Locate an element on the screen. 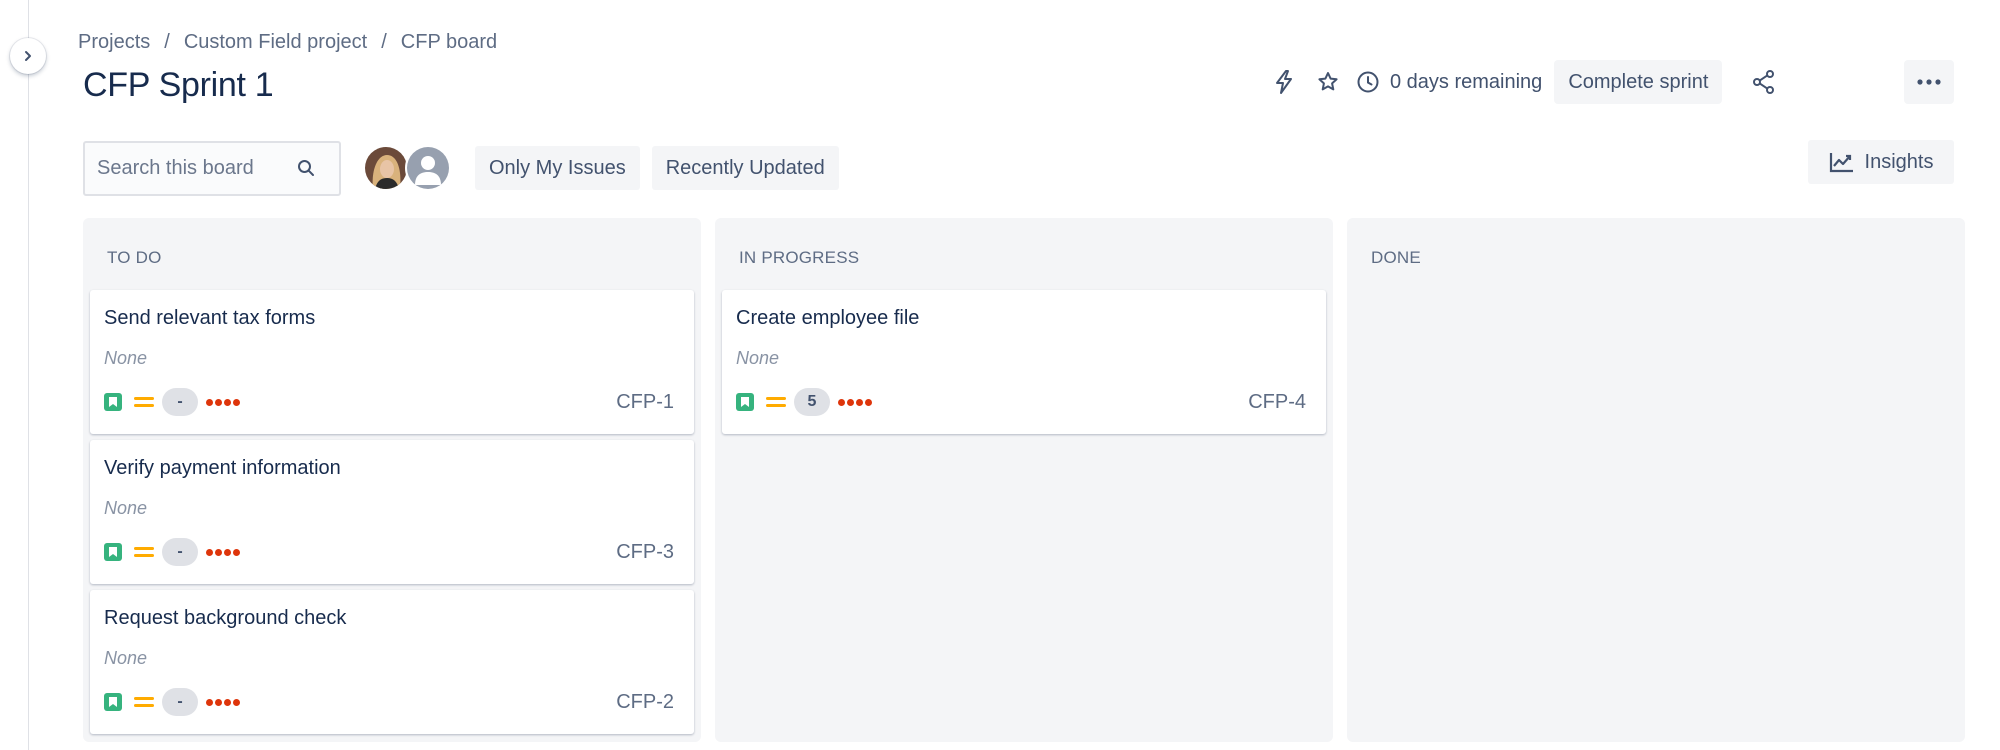 This screenshot has width=2000, height=750. card-title: Request background check is located at coordinates (225, 618).